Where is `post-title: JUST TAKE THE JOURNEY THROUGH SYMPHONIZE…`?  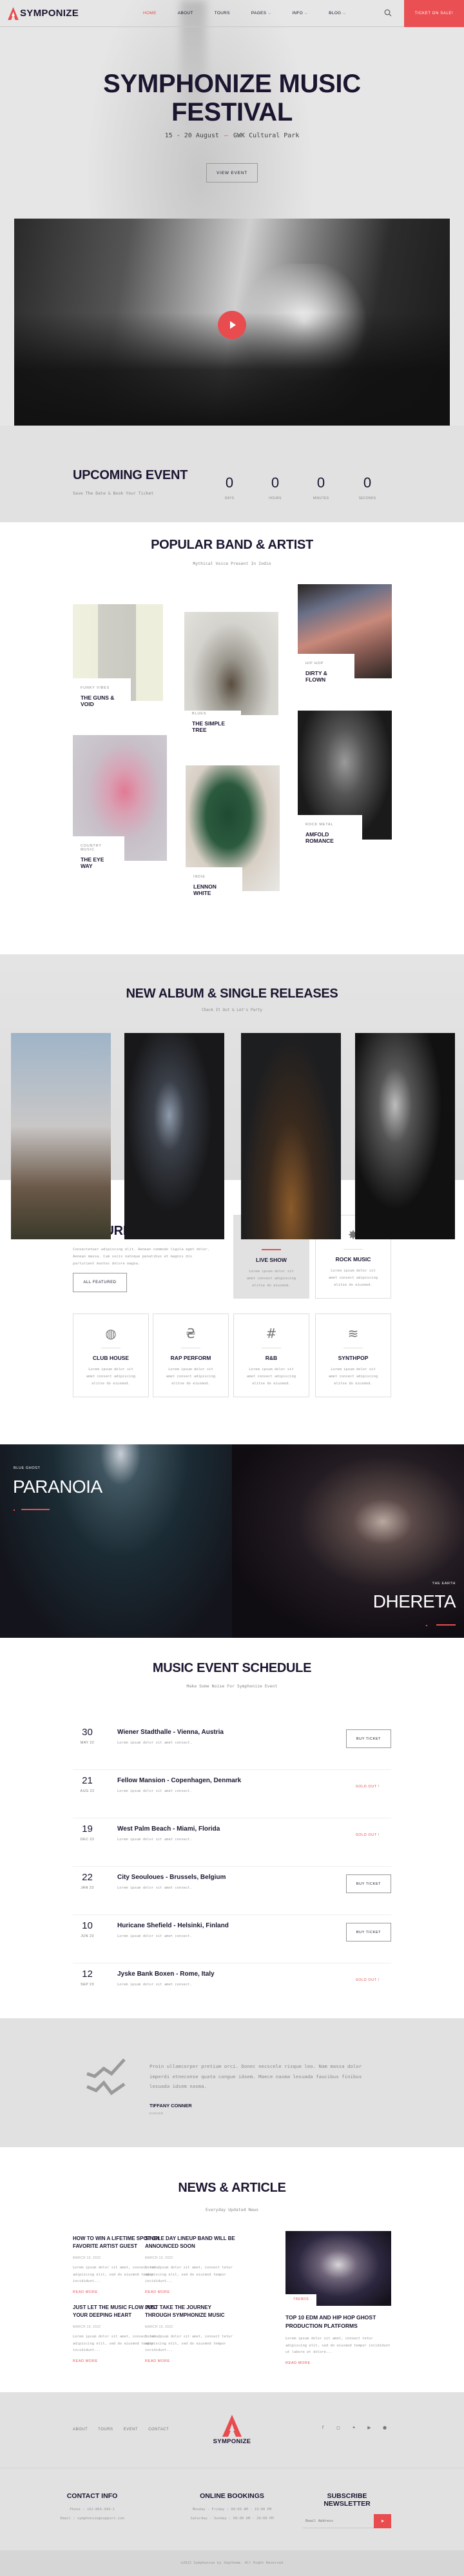 post-title: JUST TAKE THE JOURNEY THROUGH SYMPHONIZE… is located at coordinates (190, 2311).